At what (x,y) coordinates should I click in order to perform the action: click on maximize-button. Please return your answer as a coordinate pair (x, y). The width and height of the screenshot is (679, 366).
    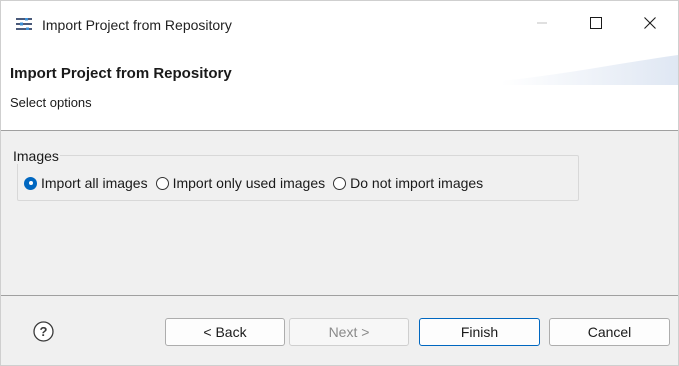
    Looking at the image, I should click on (596, 23).